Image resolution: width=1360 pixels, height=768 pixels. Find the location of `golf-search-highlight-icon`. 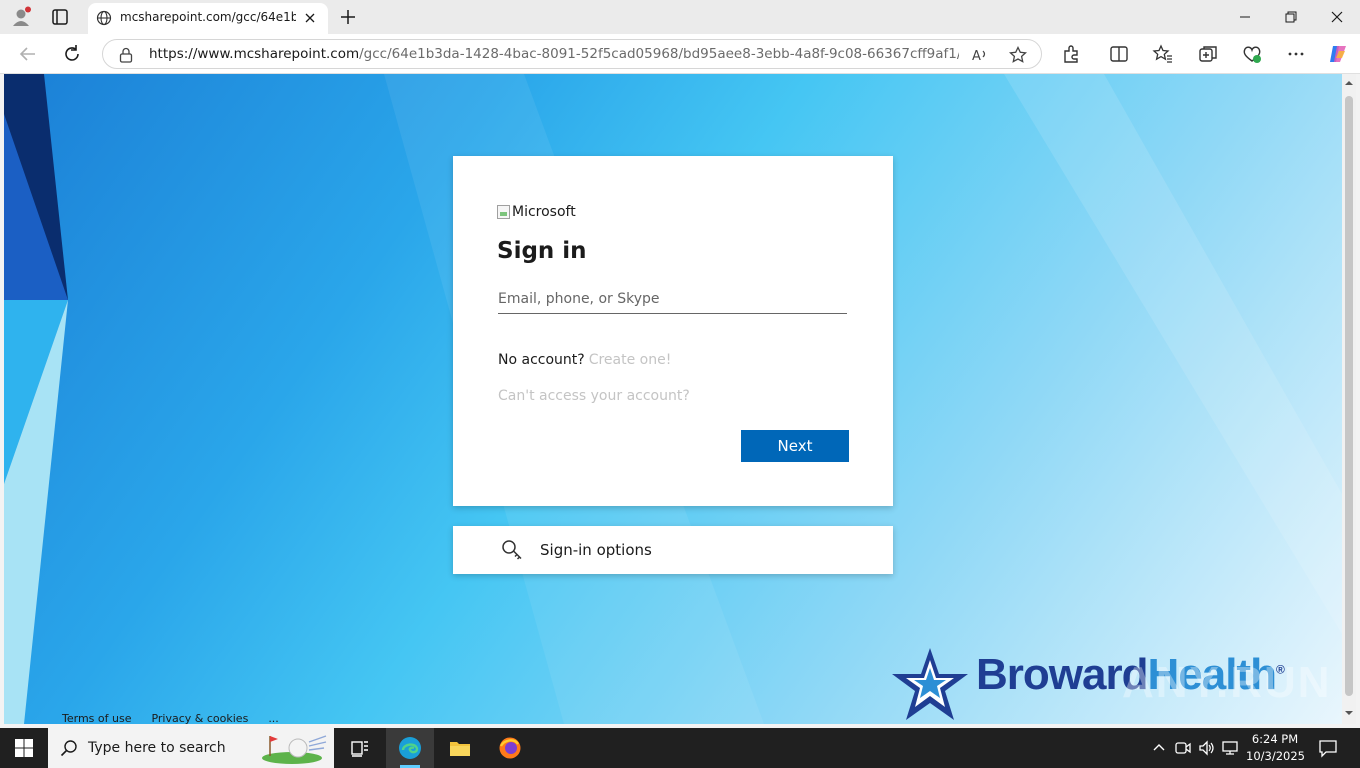

golf-search-highlight-icon is located at coordinates (294, 749).